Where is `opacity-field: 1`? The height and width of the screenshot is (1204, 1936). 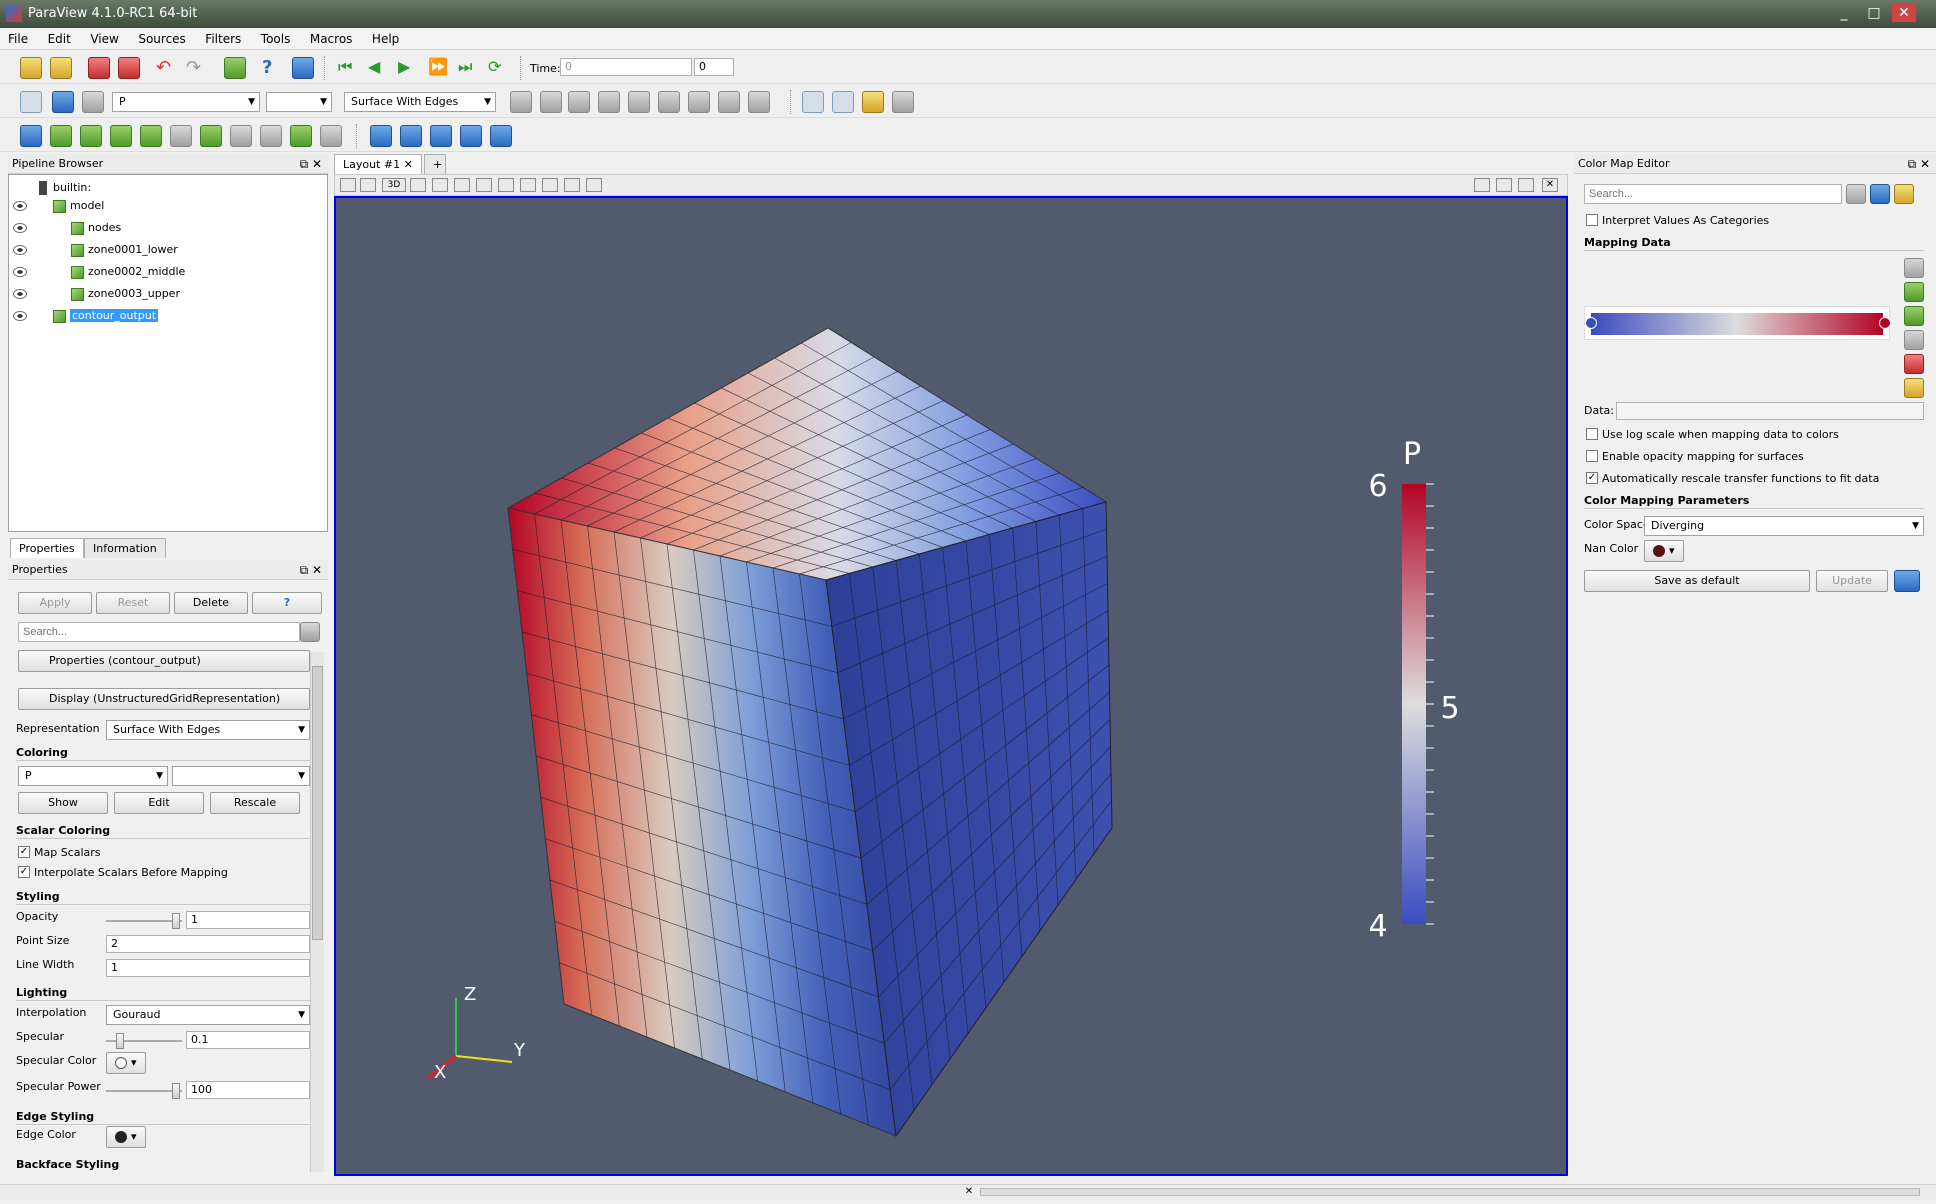 opacity-field: 1 is located at coordinates (248, 920).